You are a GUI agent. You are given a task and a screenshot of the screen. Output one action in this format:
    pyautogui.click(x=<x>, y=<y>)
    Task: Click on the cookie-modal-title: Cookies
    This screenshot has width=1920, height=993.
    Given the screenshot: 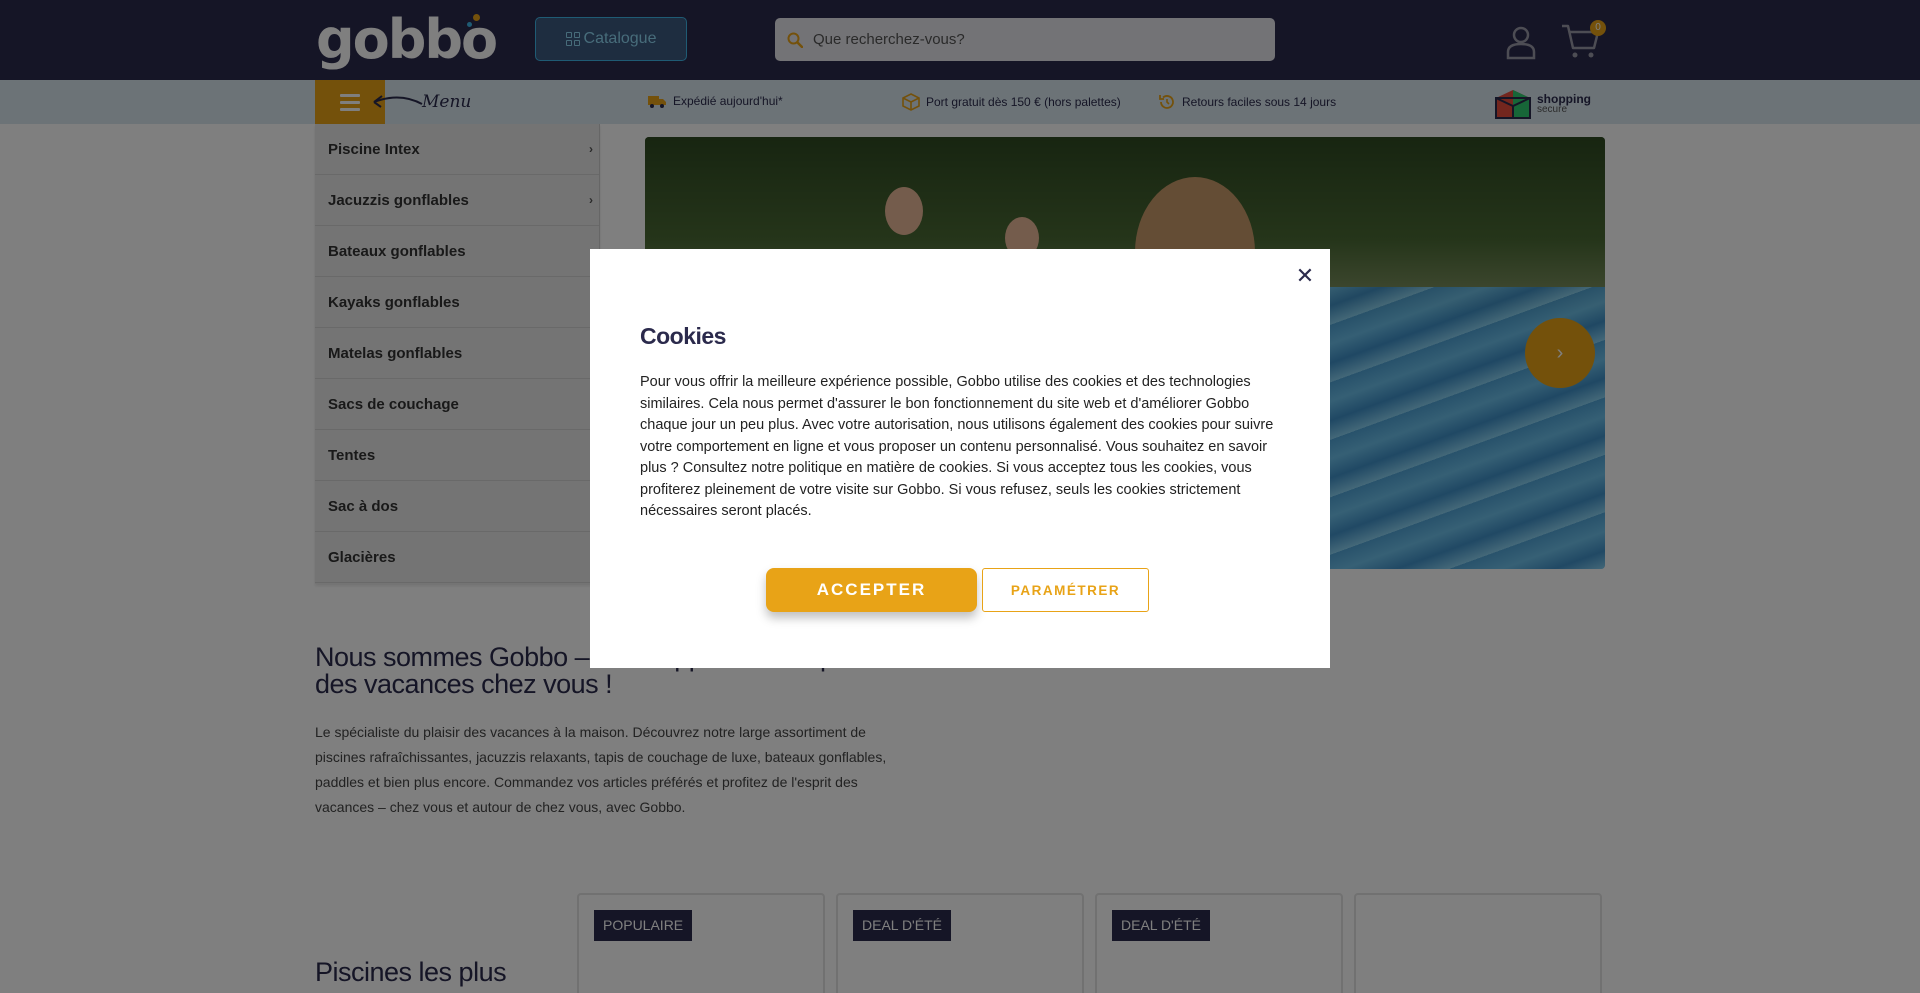 What is the action you would take?
    pyautogui.click(x=683, y=336)
    